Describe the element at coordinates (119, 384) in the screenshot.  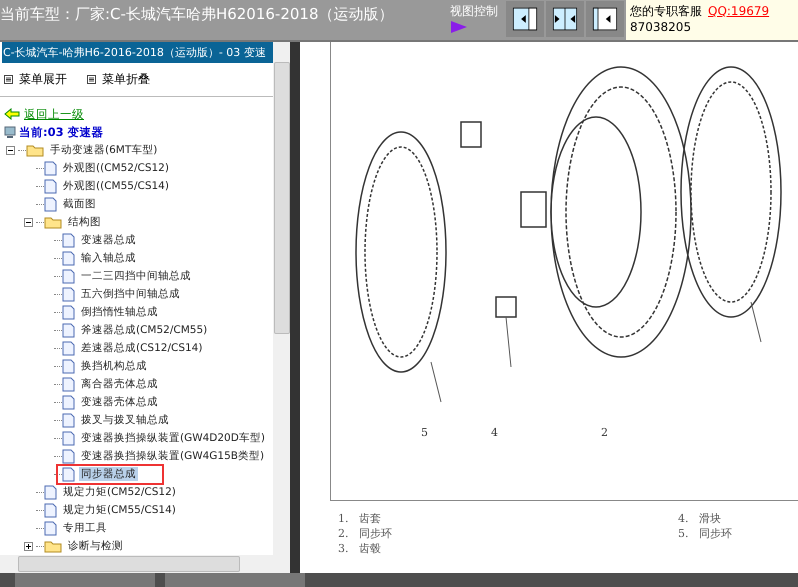
I see `tree-item: 离合器壳体总成` at that location.